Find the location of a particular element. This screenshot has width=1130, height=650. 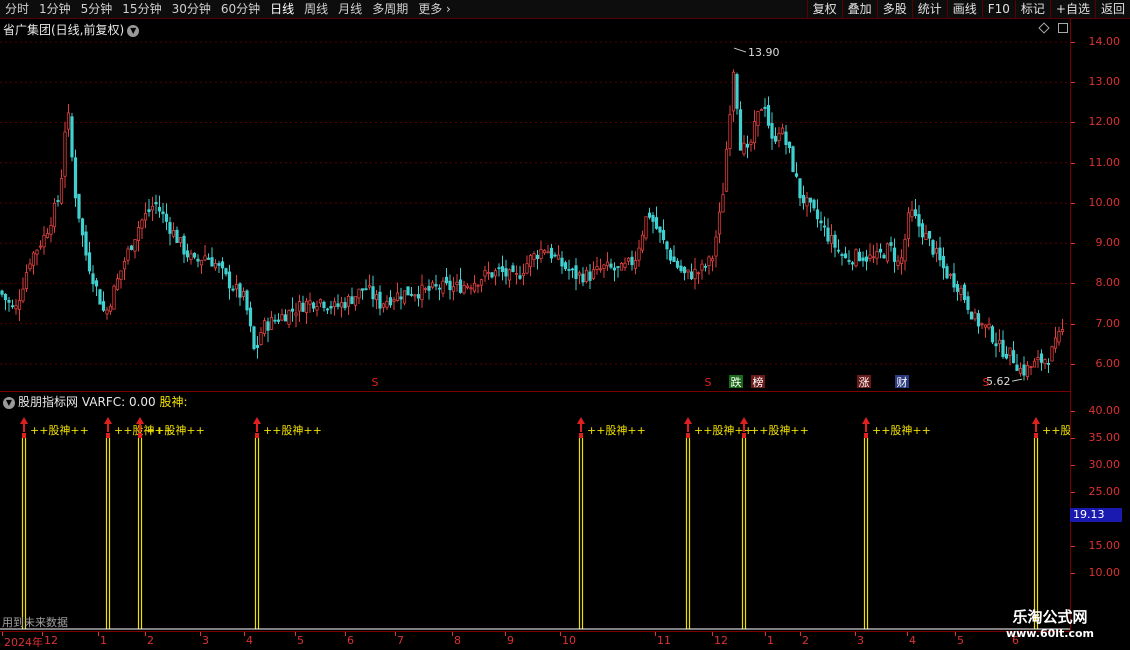

date-axis: 2024年 12 1 2 3 4 5 6 7 8 9 10 11 12 1 2 3 4 5 6 is located at coordinates (535, 640).